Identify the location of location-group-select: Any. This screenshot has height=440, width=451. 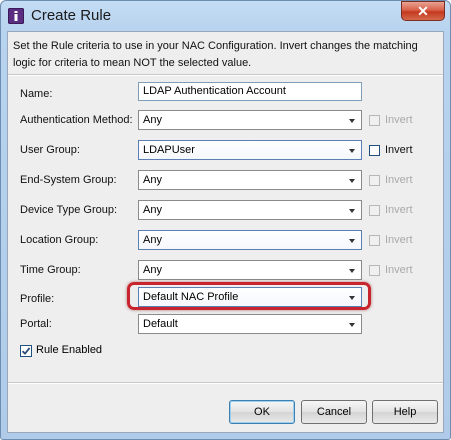
(250, 240).